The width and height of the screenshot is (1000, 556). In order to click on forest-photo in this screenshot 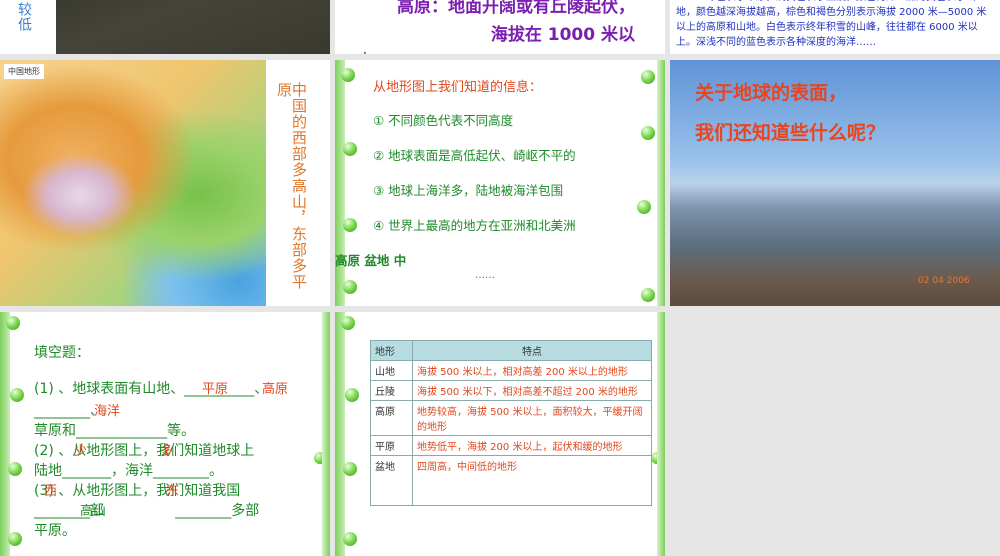, I will do `click(193, 27)`.